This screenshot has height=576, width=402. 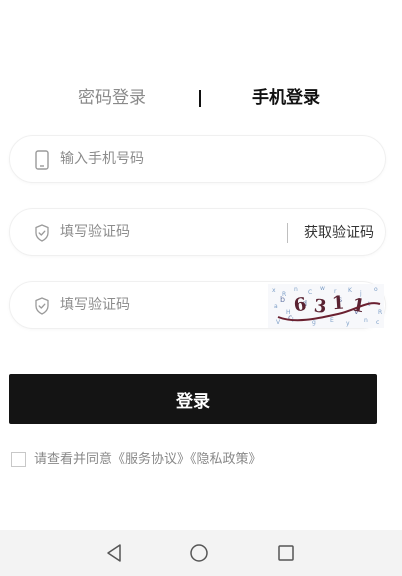 I want to click on svg-text: R, so click(x=380, y=312).